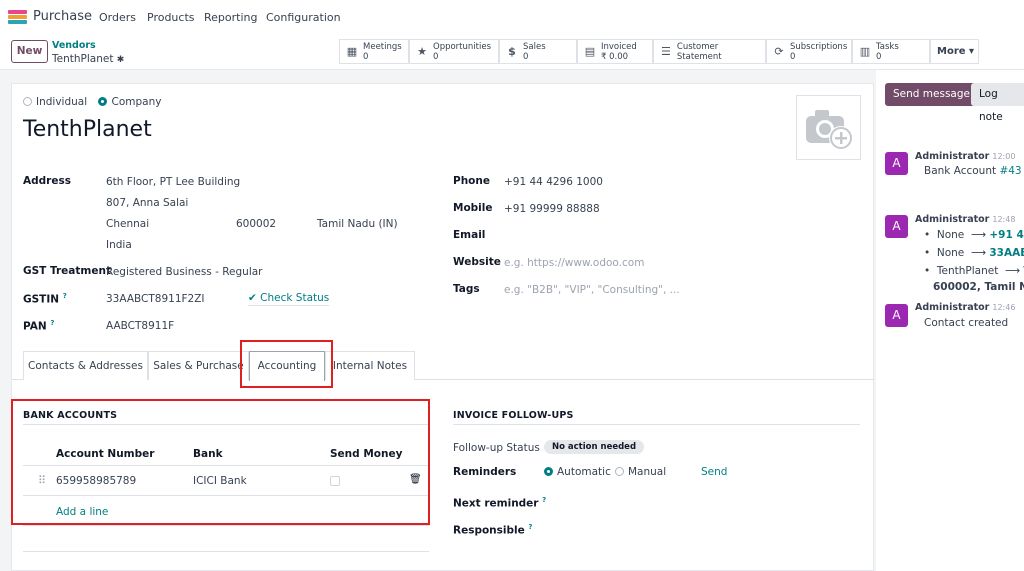 The width and height of the screenshot is (1024, 571). I want to click on reminder-manual-radio: Manual, so click(640, 472).